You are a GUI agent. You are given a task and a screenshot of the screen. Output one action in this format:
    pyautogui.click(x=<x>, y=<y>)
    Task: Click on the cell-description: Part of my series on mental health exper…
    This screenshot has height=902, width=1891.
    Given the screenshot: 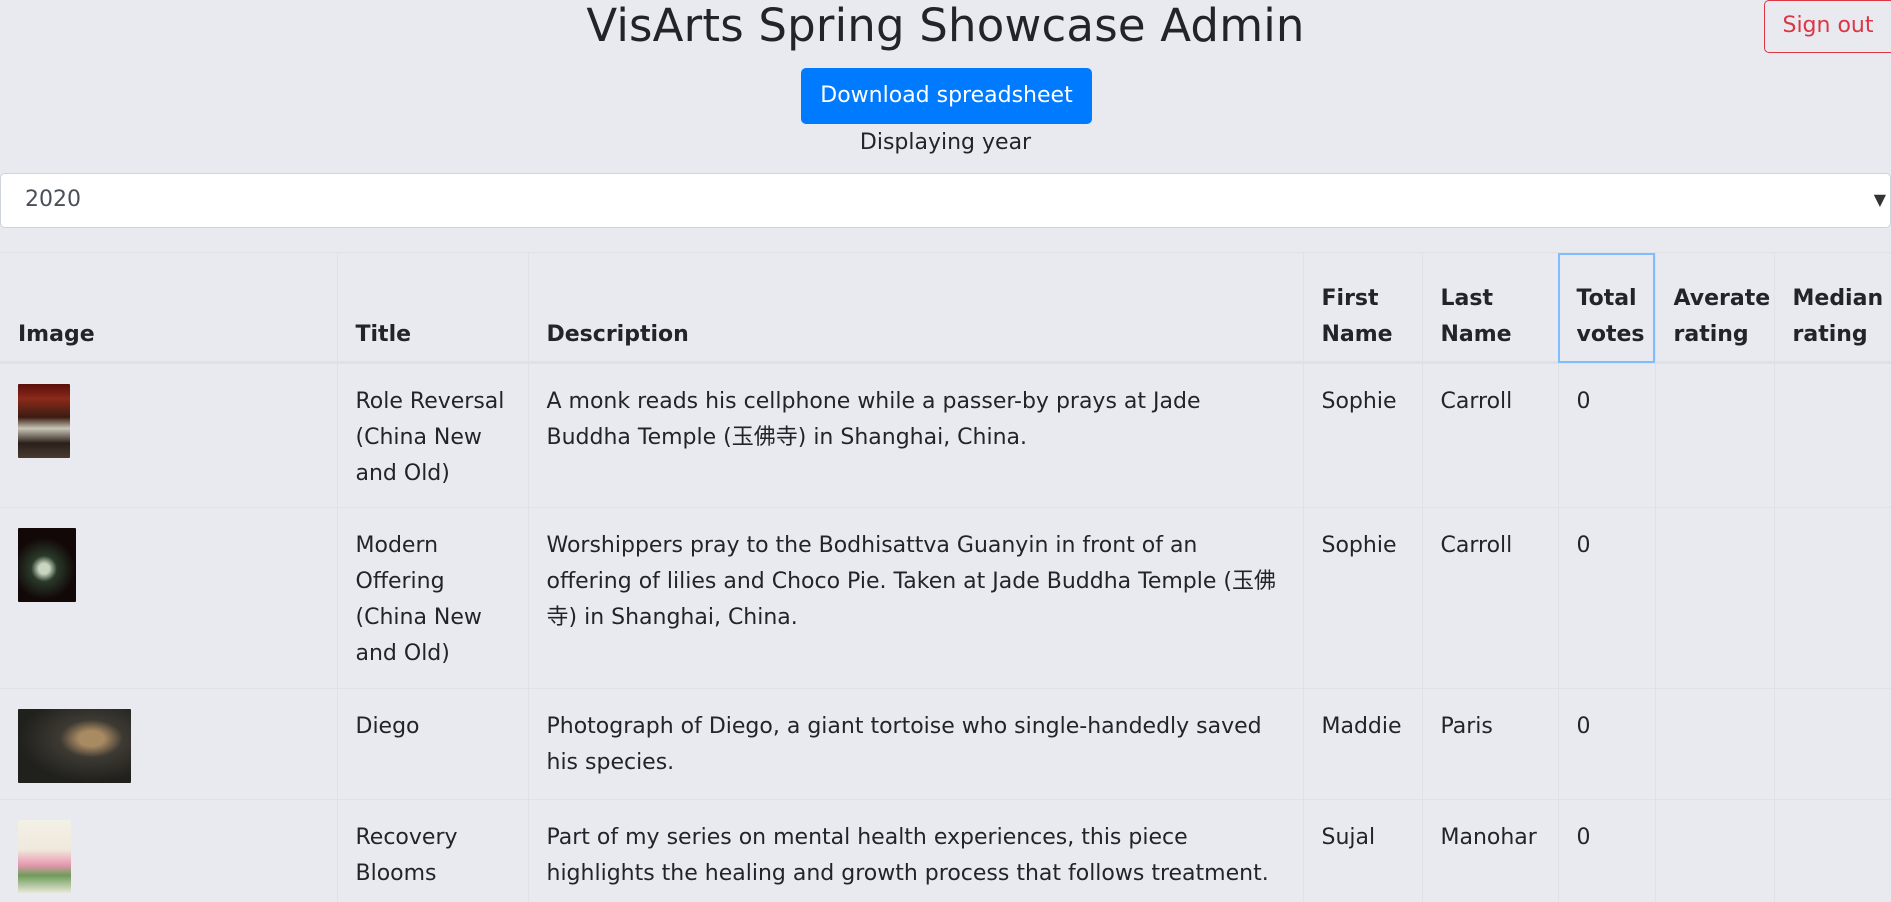 What is the action you would take?
    pyautogui.click(x=915, y=850)
    